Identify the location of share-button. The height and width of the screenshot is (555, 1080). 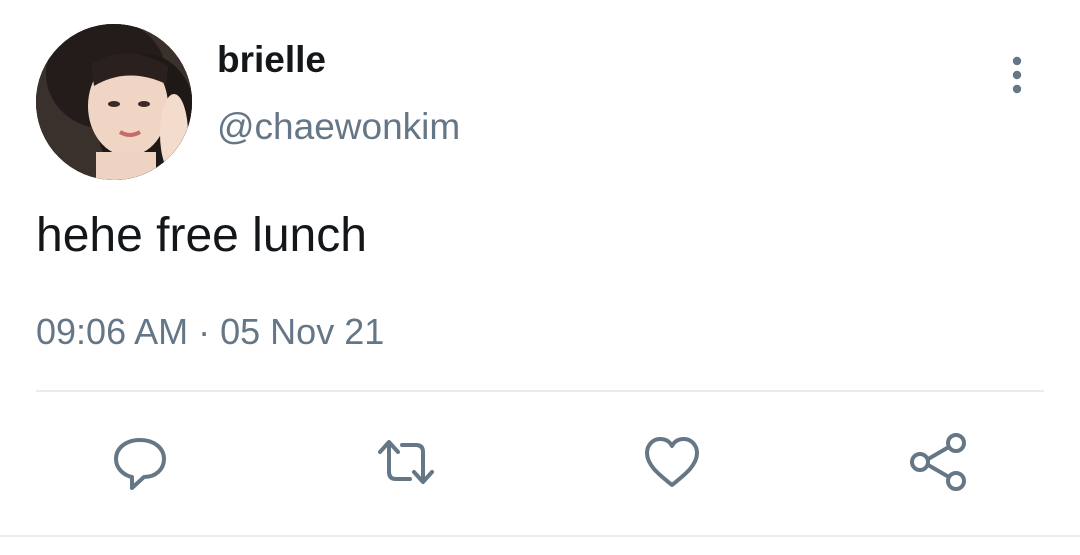
(938, 462).